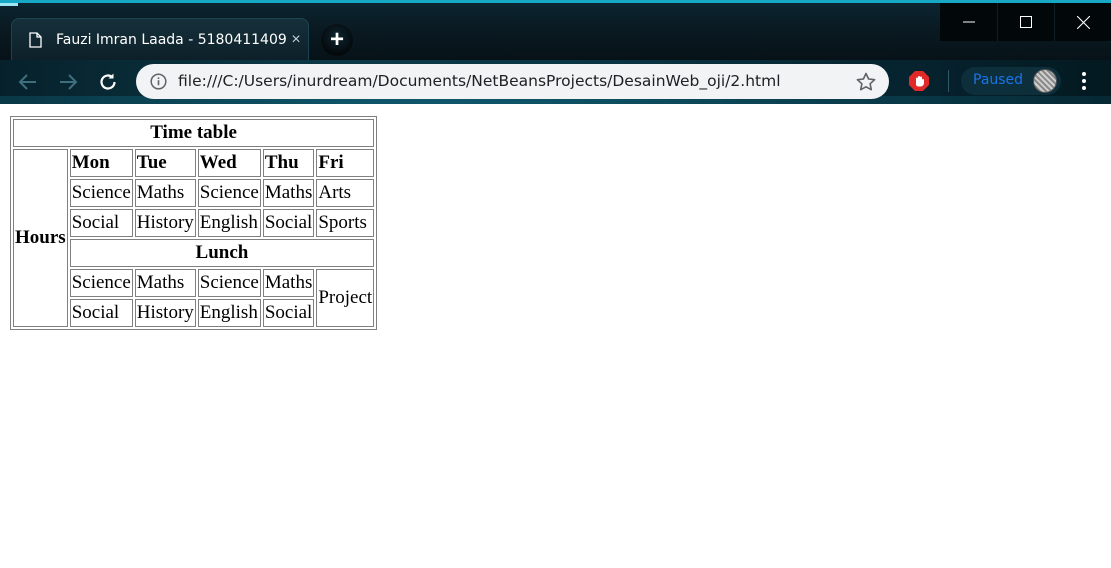 The image size is (1111, 568). Describe the element at coordinates (345, 163) in the screenshot. I see `day-header: Fri` at that location.